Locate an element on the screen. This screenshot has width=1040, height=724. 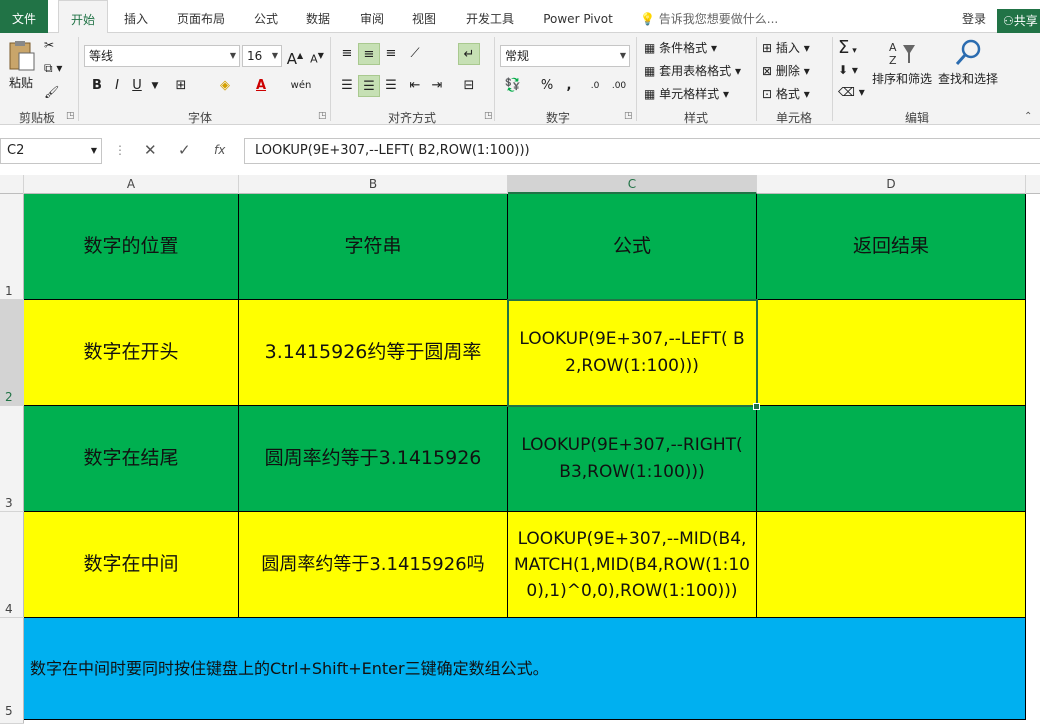
select-all-corner is located at coordinates (12, 184).